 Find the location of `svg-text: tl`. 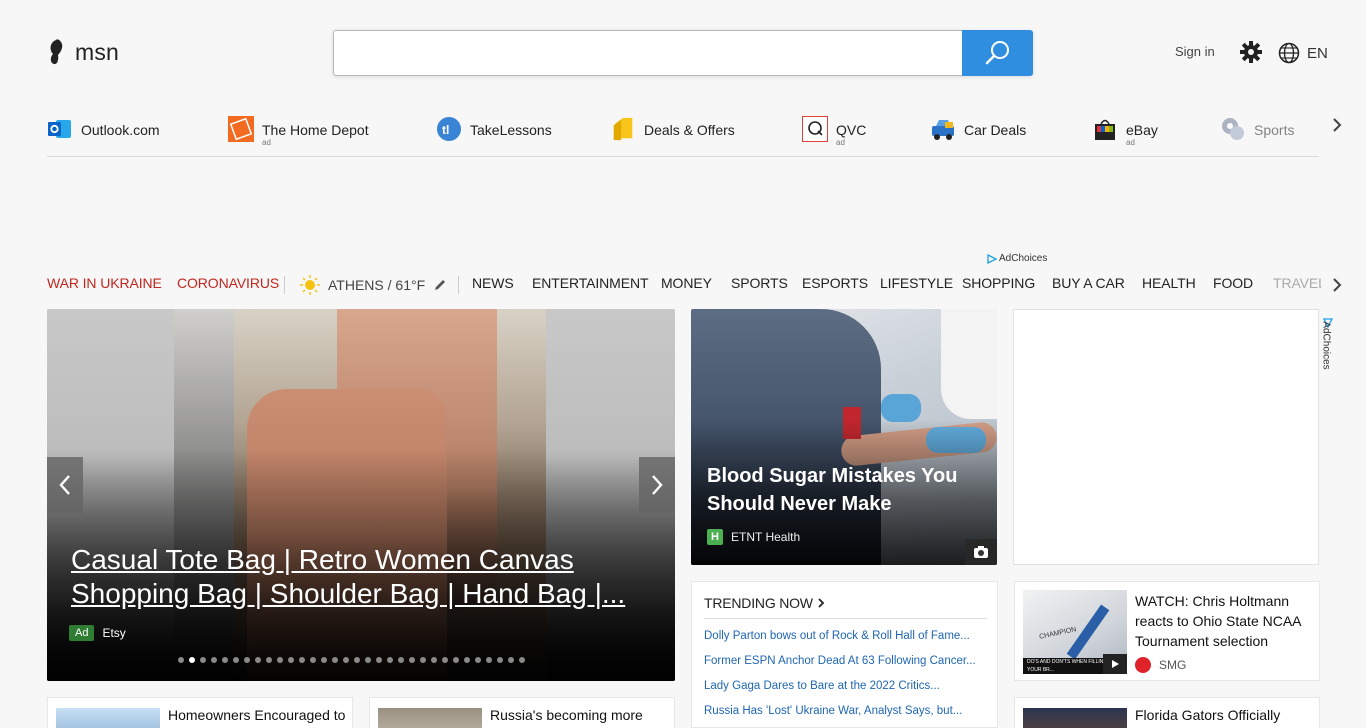

svg-text: tl is located at coordinates (445, 130).